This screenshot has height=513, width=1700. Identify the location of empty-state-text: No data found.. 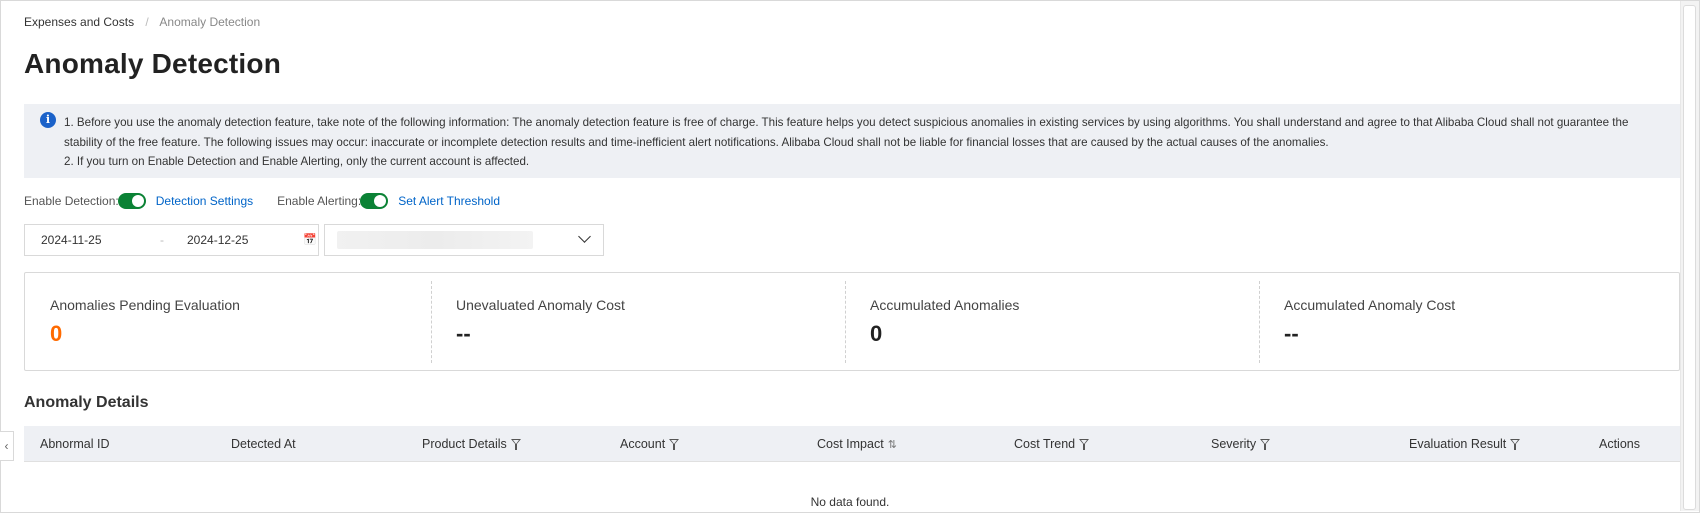
(850, 502).